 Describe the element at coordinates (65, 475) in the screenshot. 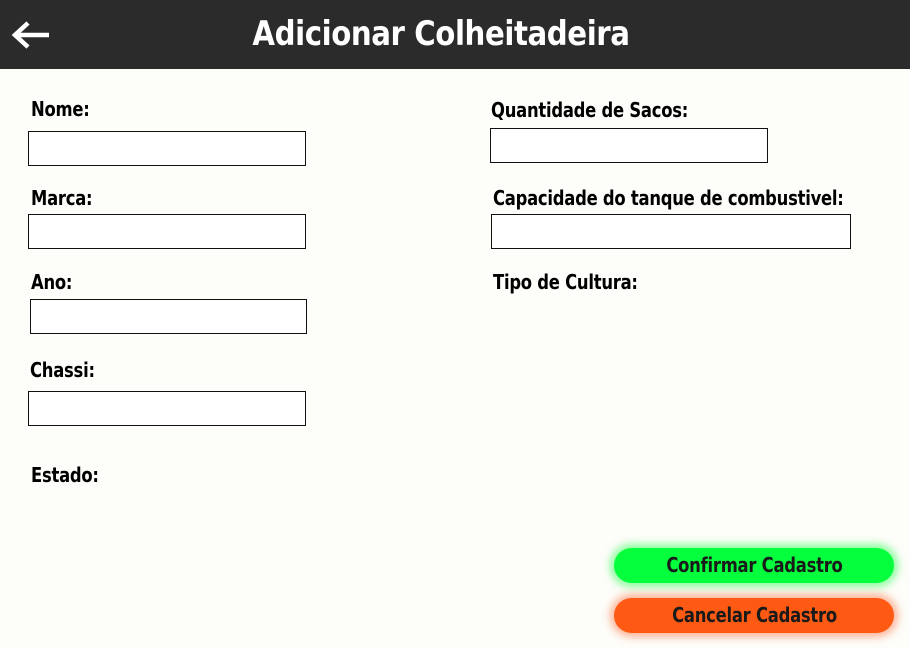

I see `estado-label: Estado:` at that location.